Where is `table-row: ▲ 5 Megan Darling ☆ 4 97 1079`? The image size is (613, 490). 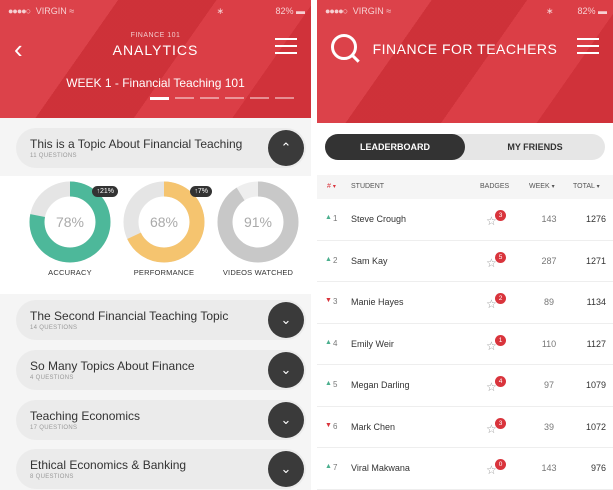 table-row: ▲ 5 Megan Darling ☆ 4 97 1079 is located at coordinates (465, 386).